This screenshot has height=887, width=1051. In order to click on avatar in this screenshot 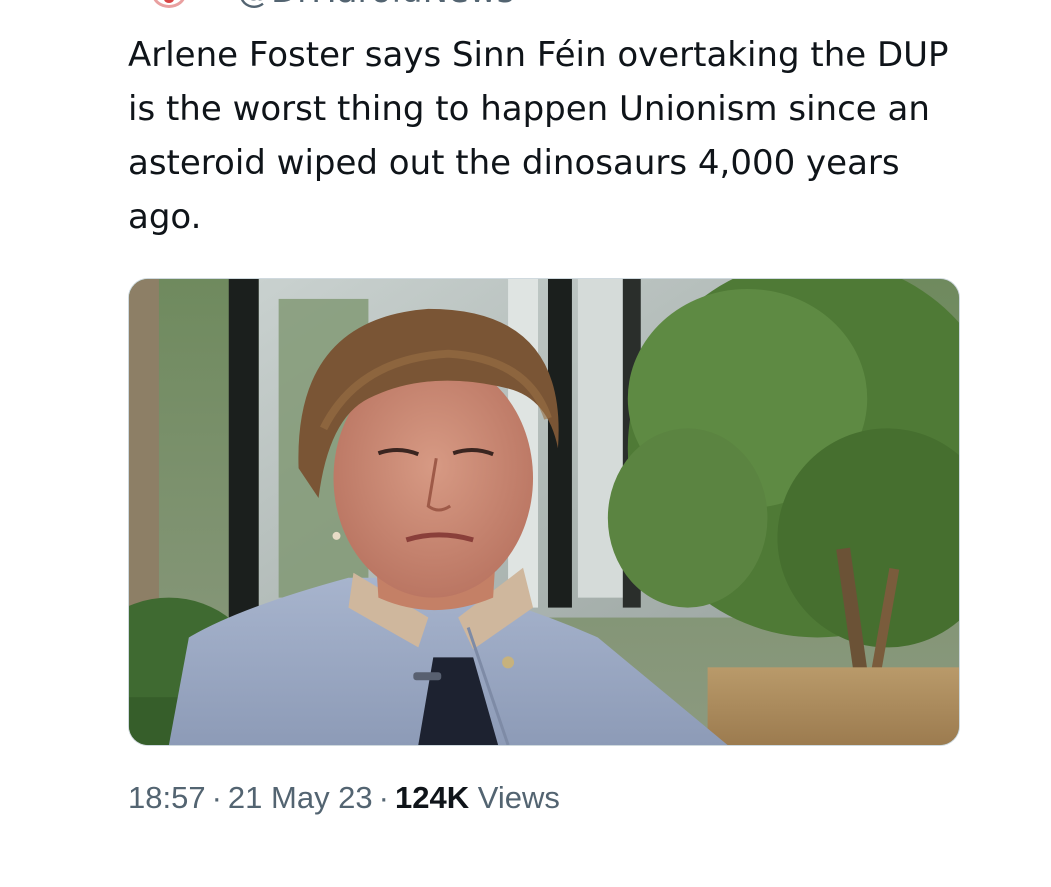, I will do `click(169, 4)`.